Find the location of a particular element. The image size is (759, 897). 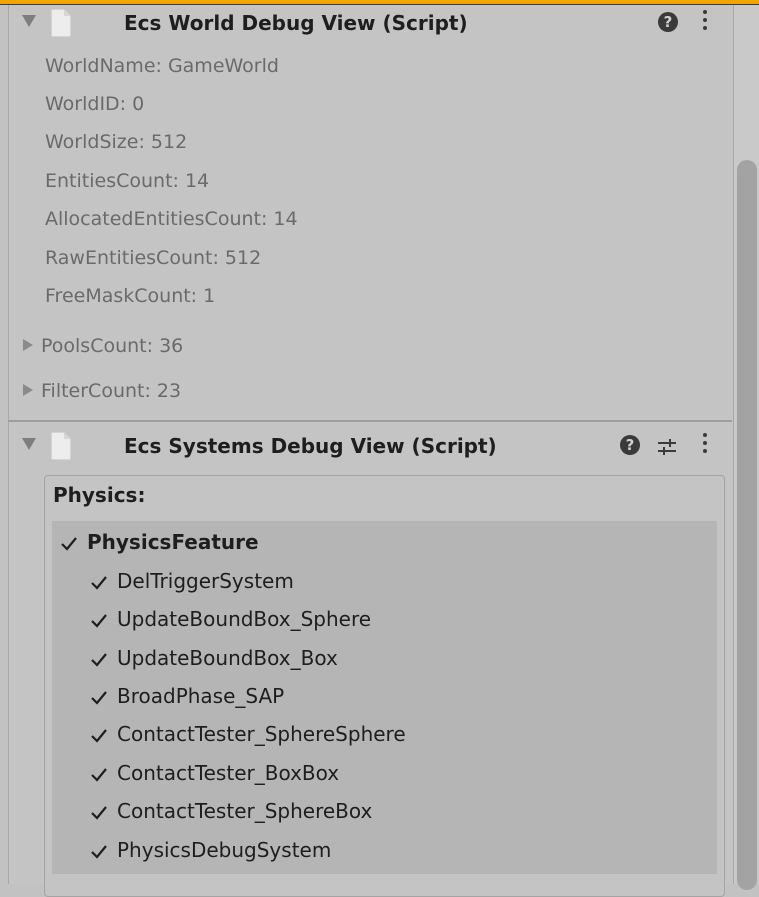

allocated-entities-count-field: AllocatedEntitiesCount: 14 is located at coordinates (171, 219).